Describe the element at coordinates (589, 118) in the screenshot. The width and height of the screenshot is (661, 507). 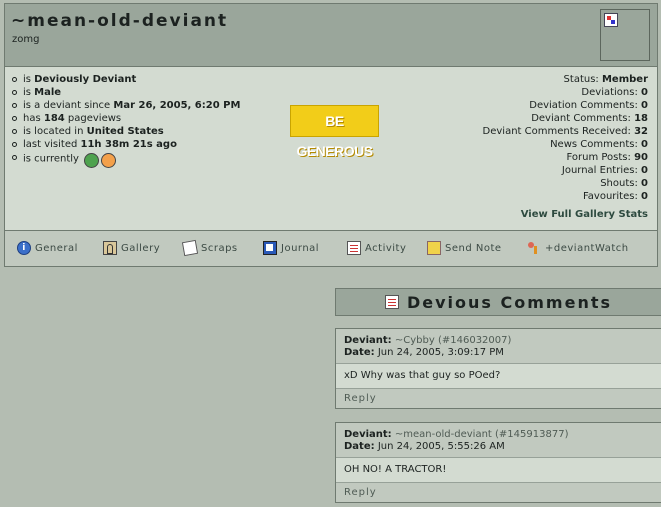
I see `stat-row: Deviant Comments: 18` at that location.